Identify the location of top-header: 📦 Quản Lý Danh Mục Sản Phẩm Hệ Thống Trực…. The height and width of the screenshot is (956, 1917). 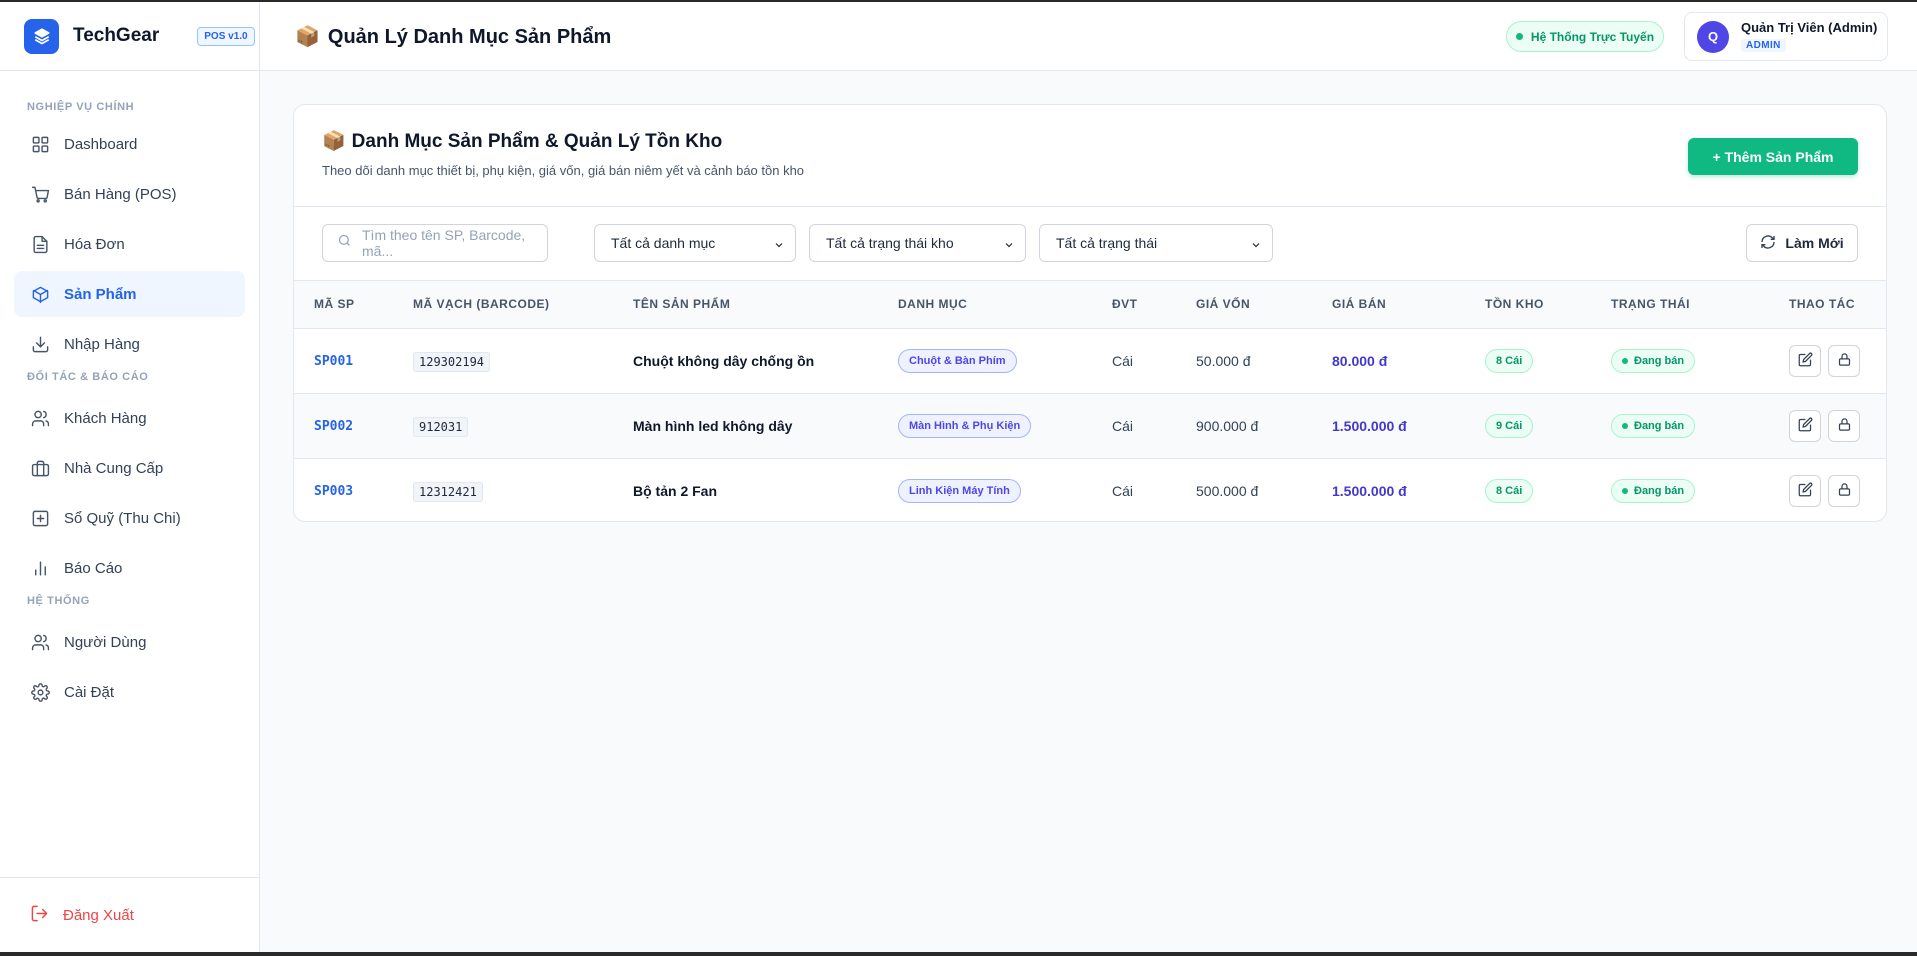
(1088, 36).